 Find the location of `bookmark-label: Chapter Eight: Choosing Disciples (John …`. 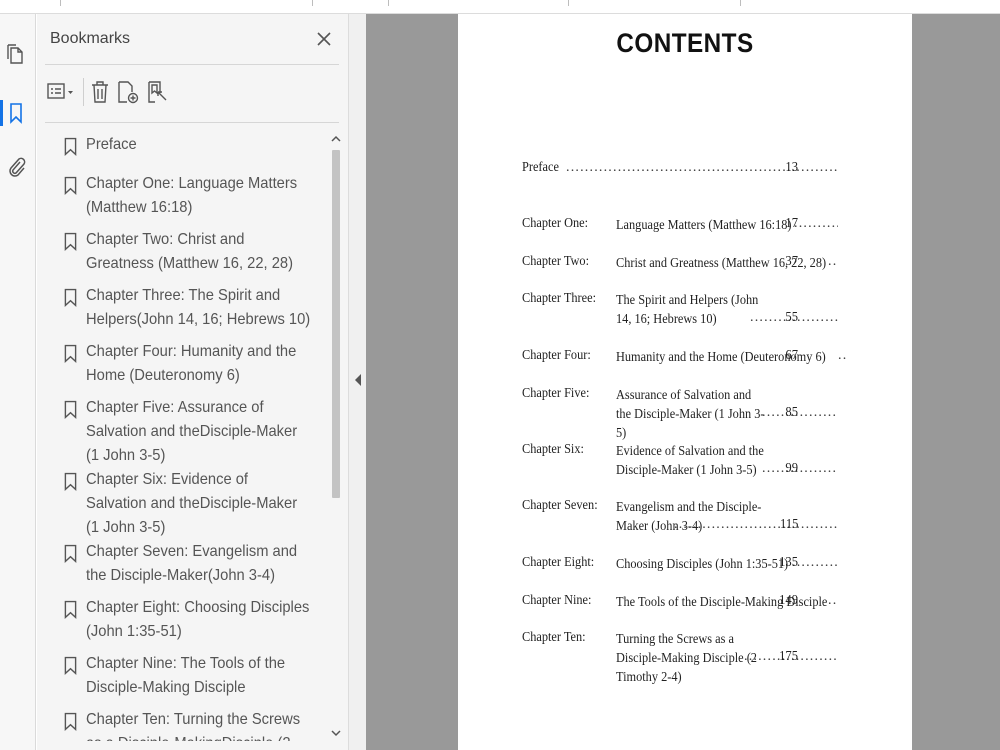

bookmark-label: Chapter Eight: Choosing Disciples (John … is located at coordinates (198, 619).